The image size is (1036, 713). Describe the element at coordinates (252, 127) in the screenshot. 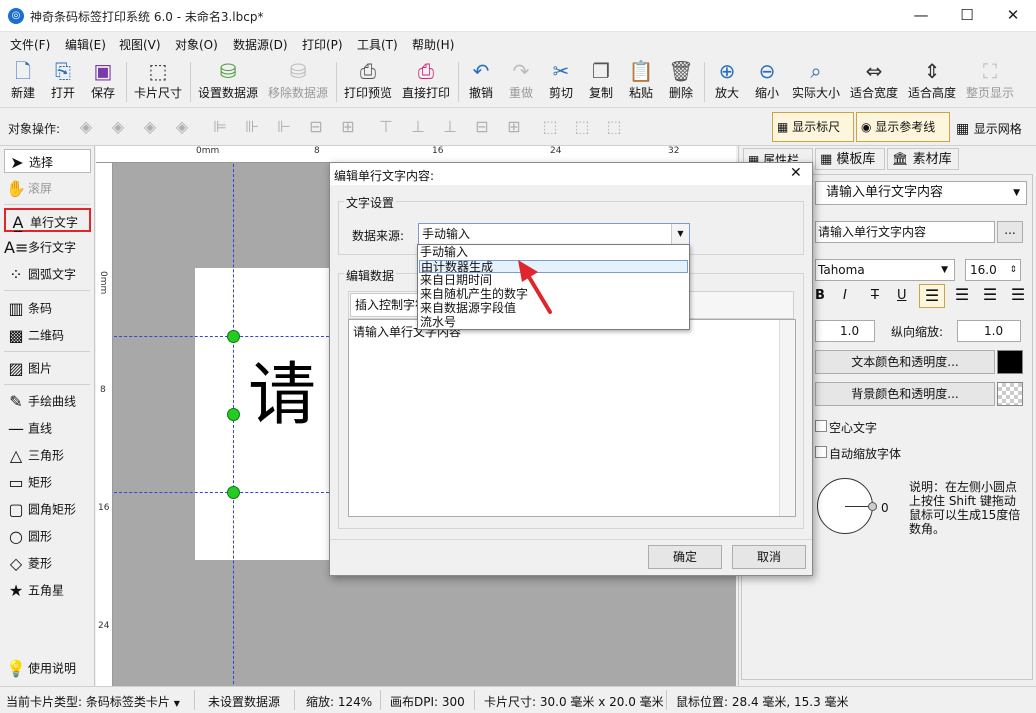

I see `align-center-icon: ⊪` at that location.